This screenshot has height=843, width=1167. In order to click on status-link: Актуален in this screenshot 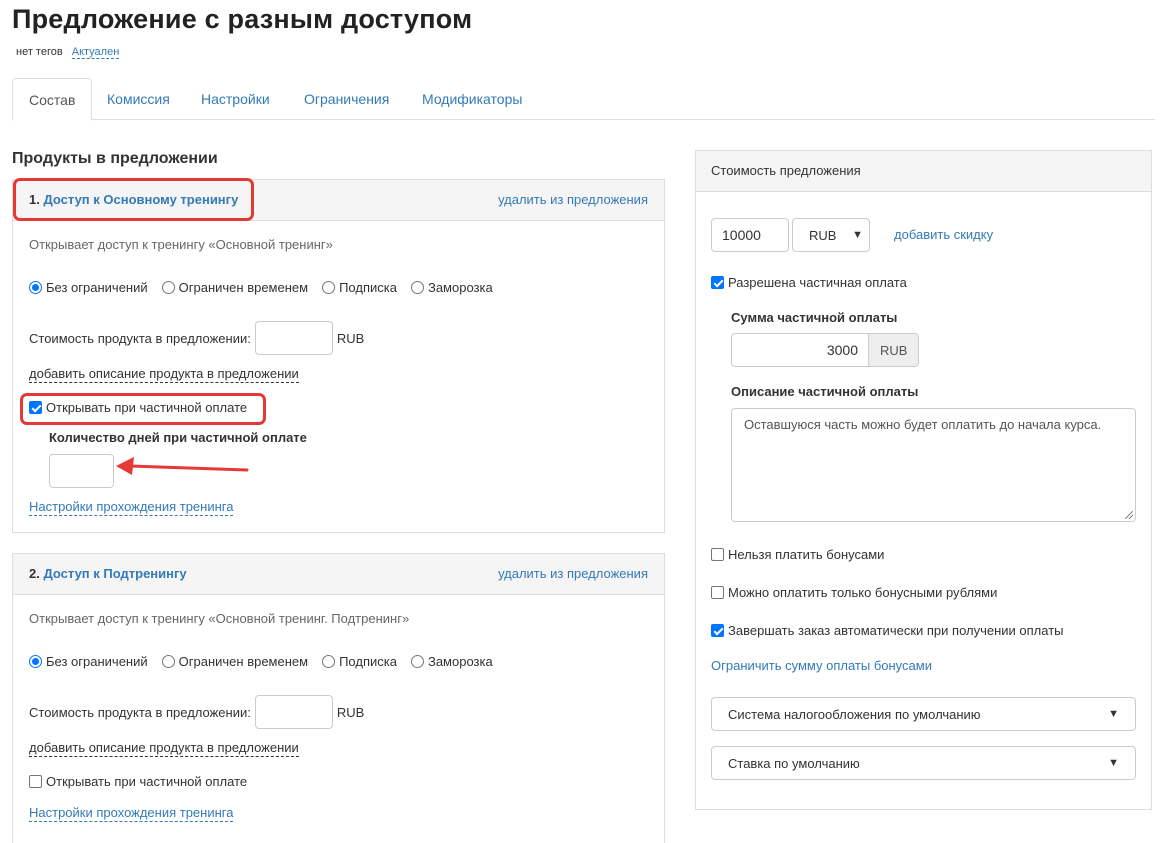, I will do `click(95, 52)`.